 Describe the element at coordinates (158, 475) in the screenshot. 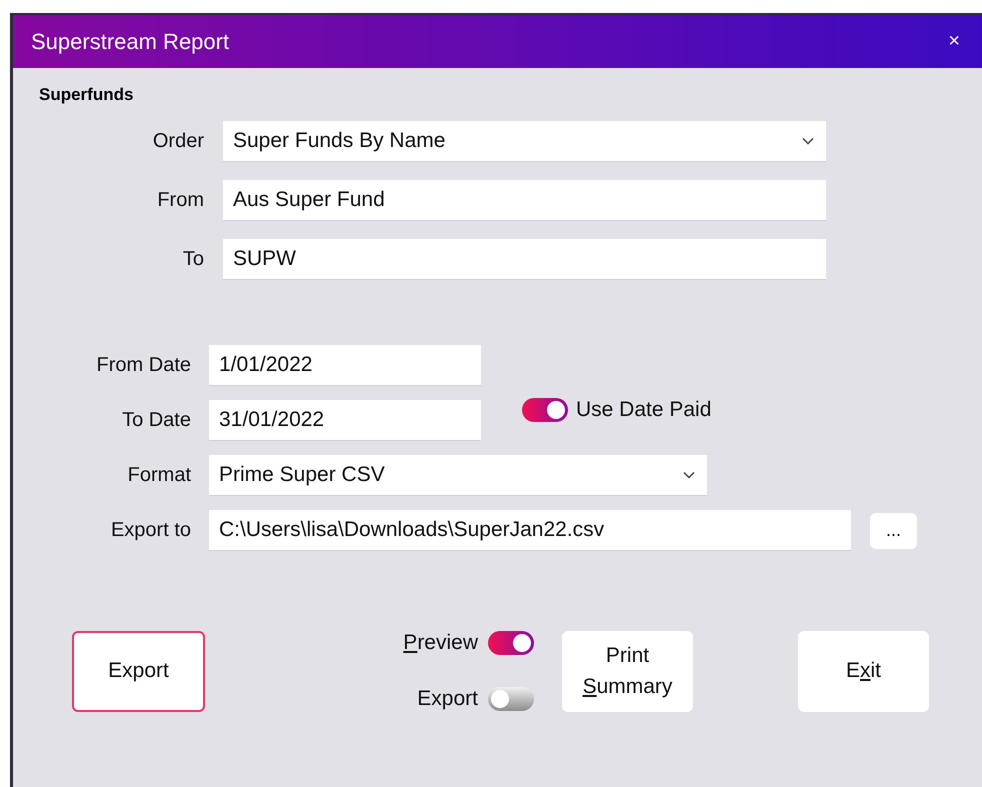

I see `field-label: Format` at that location.